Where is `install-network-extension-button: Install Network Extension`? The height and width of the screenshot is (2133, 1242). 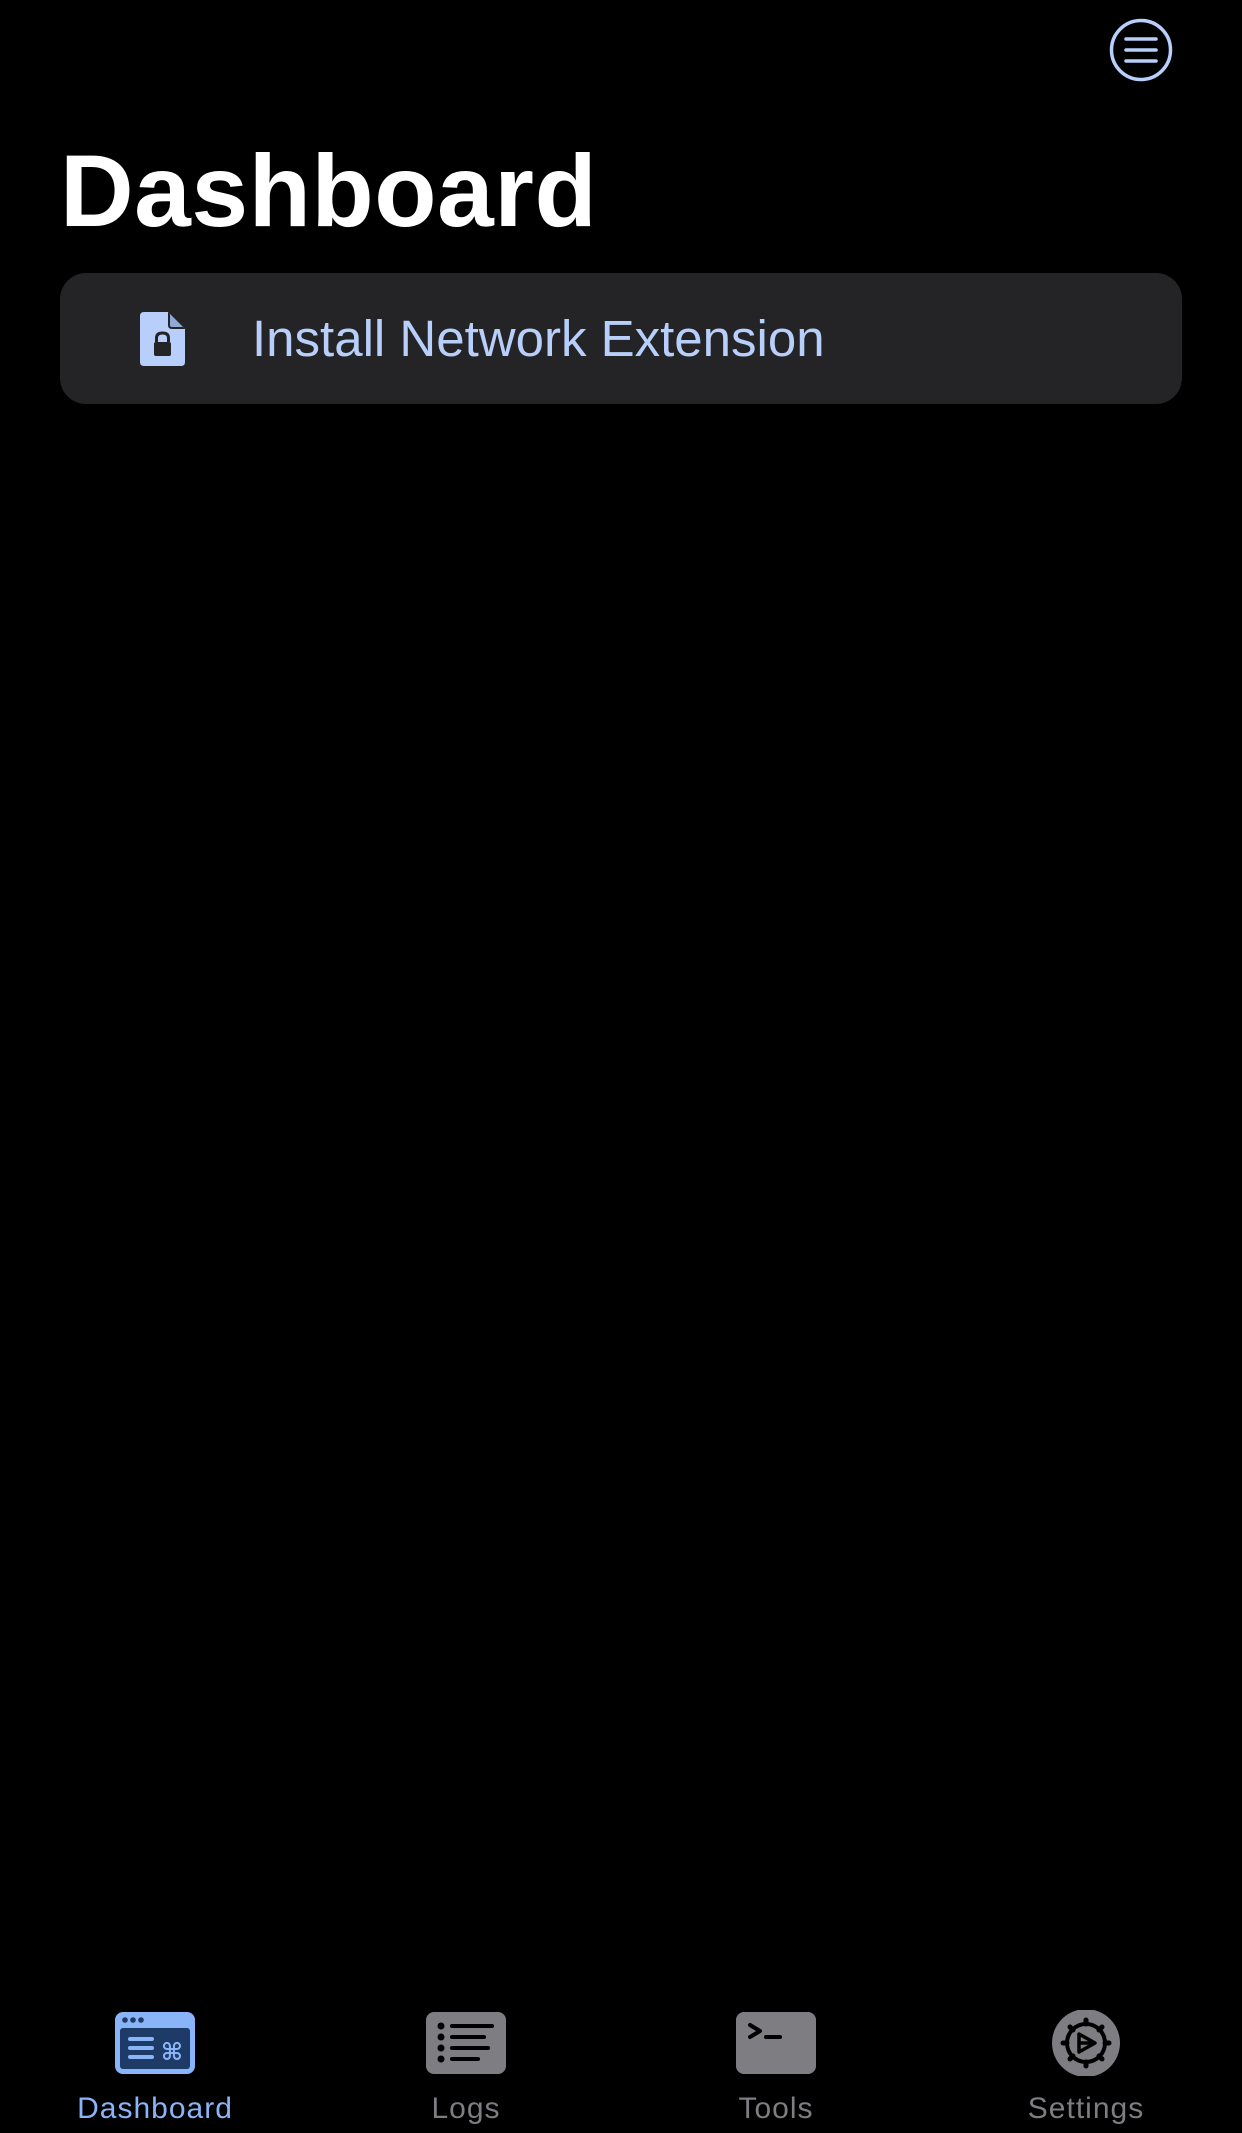
install-network-extension-button: Install Network Extension is located at coordinates (621, 338).